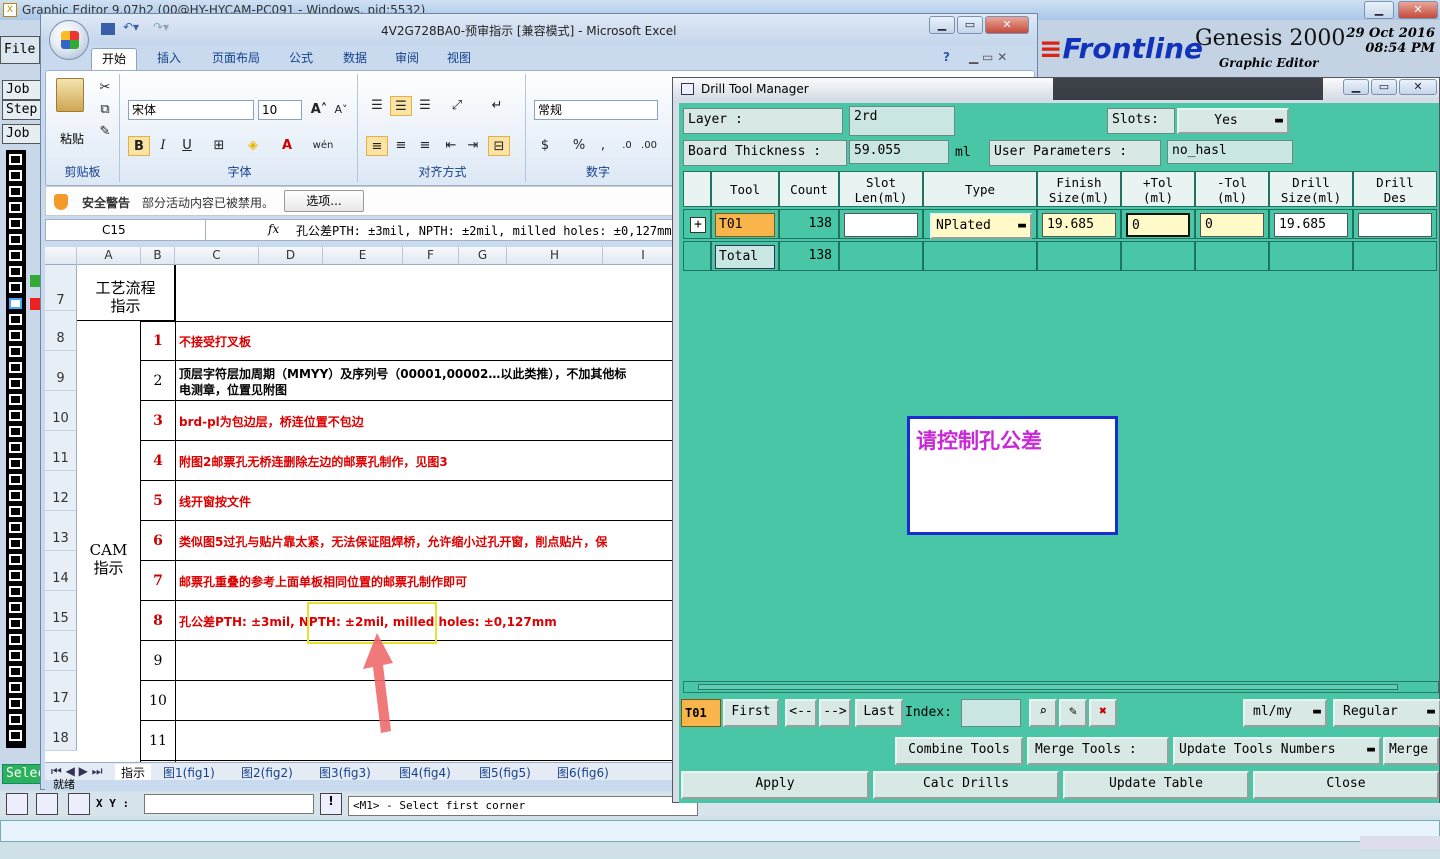 This screenshot has height=859, width=1440. What do you see at coordinates (451, 146) in the screenshot?
I see `decrease-indent-icon: ⇤` at bounding box center [451, 146].